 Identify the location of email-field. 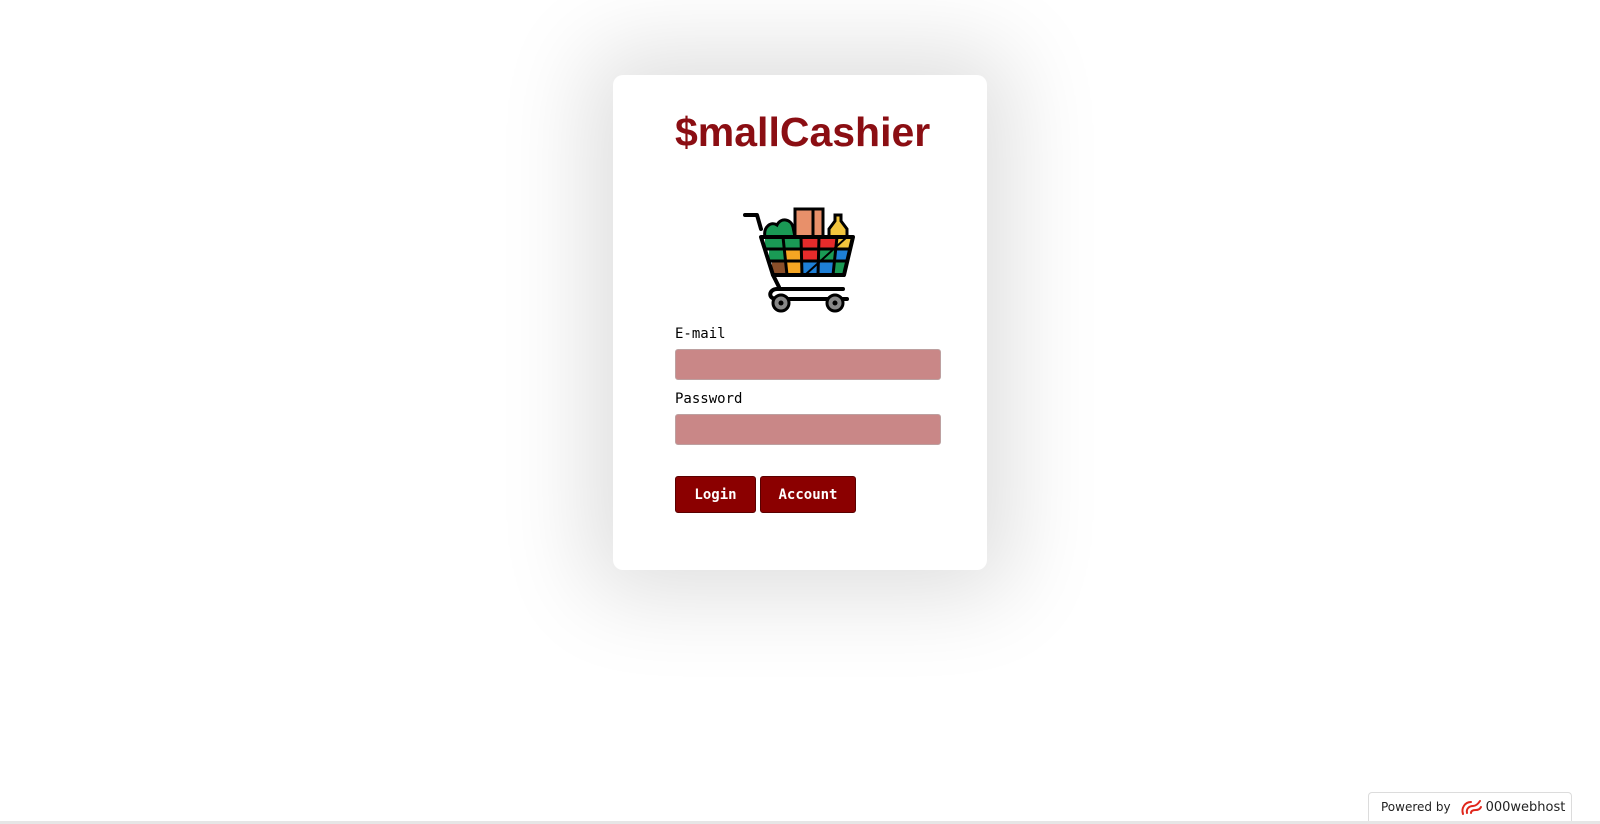
(808, 364).